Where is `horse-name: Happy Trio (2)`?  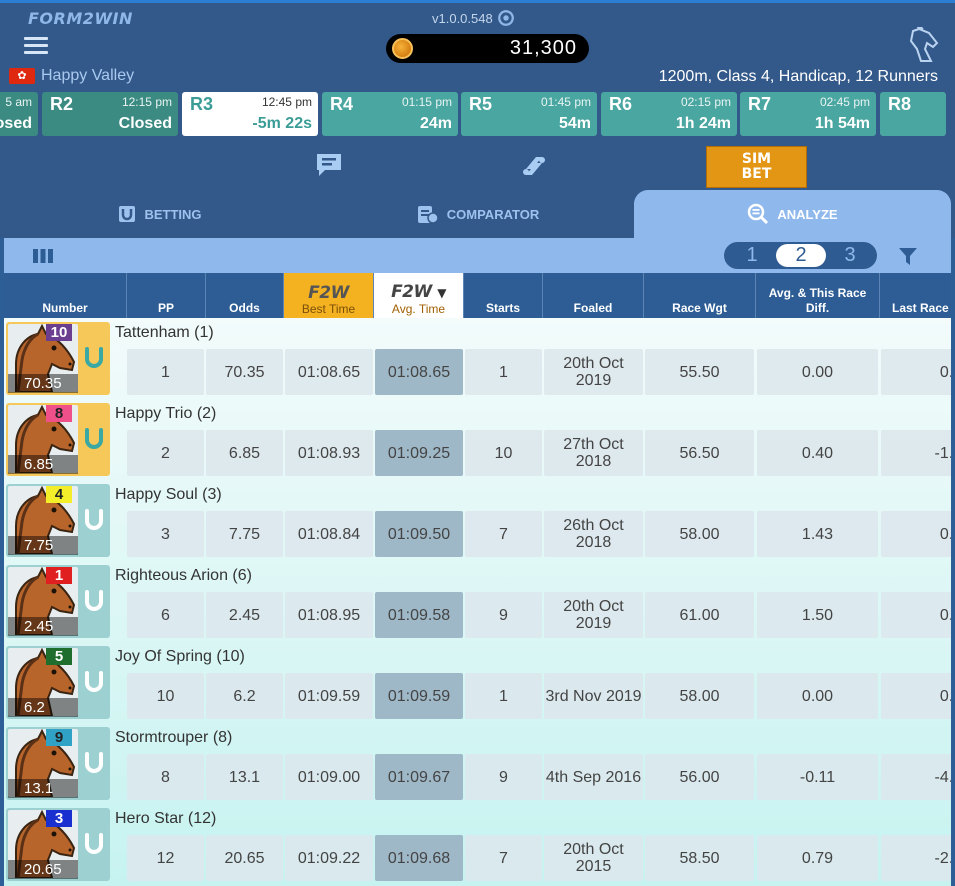
horse-name: Happy Trio (2) is located at coordinates (165, 414).